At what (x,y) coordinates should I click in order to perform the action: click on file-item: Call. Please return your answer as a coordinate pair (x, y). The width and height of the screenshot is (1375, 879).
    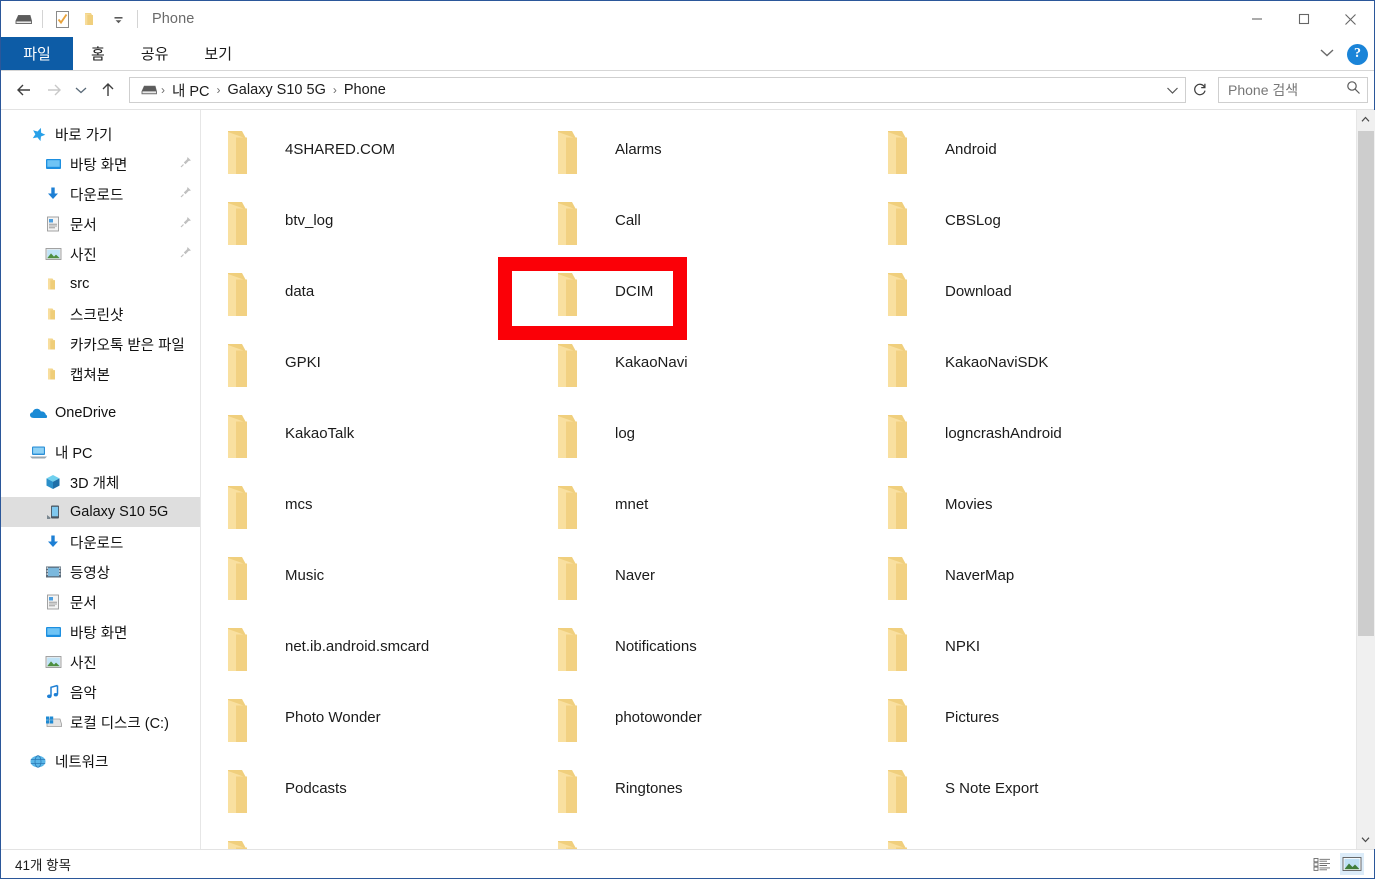
    Looking at the image, I should click on (704, 232).